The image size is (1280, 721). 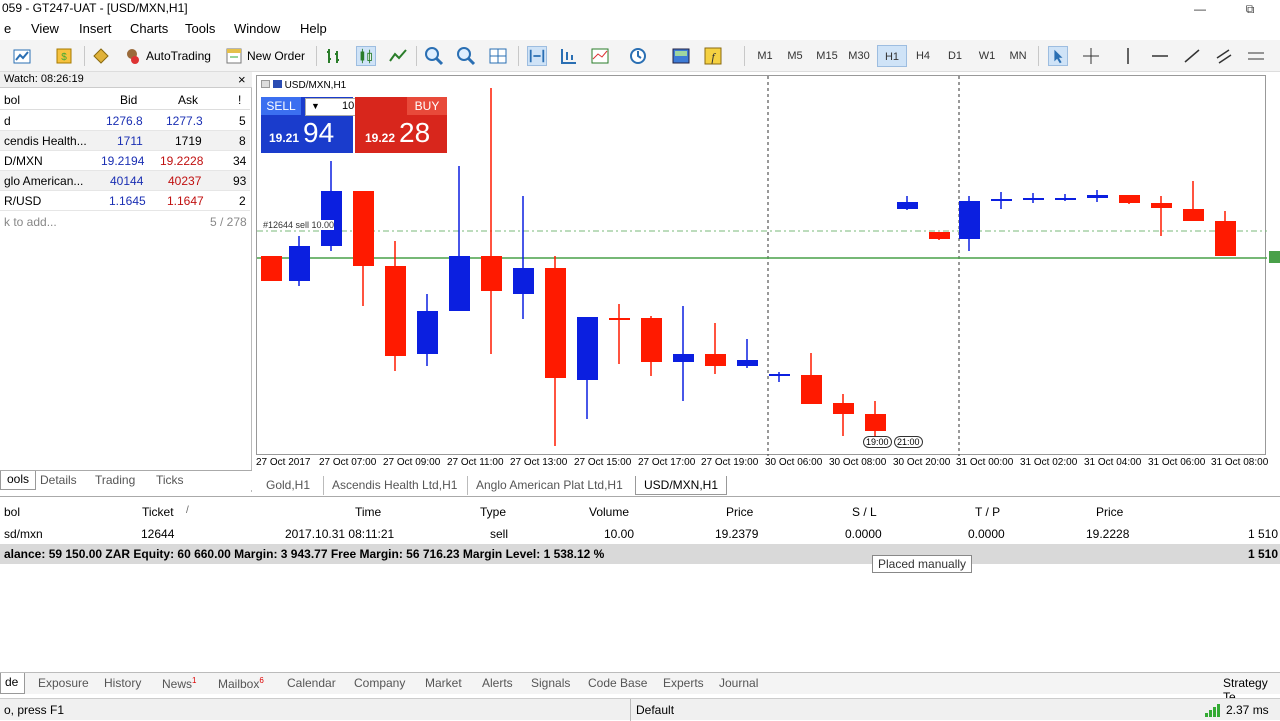 What do you see at coordinates (827, 56) in the screenshot?
I see `timeframe-m15: M15` at bounding box center [827, 56].